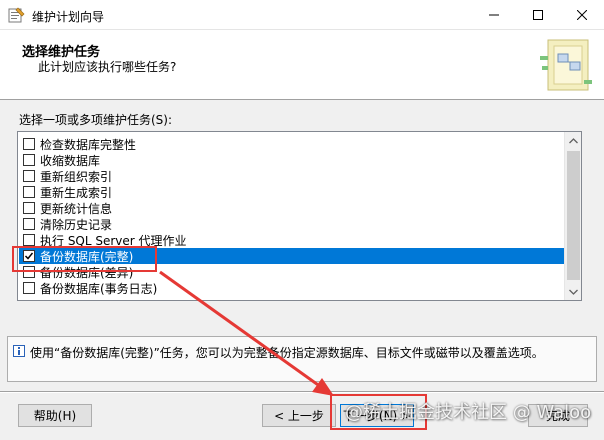  I want to click on task-list-item: 检查数据库完整性, so click(292, 144).